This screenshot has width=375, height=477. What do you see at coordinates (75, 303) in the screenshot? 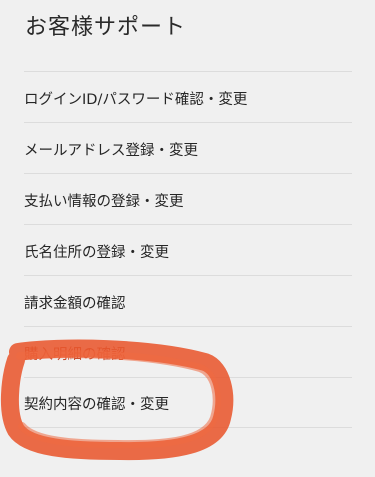
I see `menu-item-label: 請求金額の確認` at bounding box center [75, 303].